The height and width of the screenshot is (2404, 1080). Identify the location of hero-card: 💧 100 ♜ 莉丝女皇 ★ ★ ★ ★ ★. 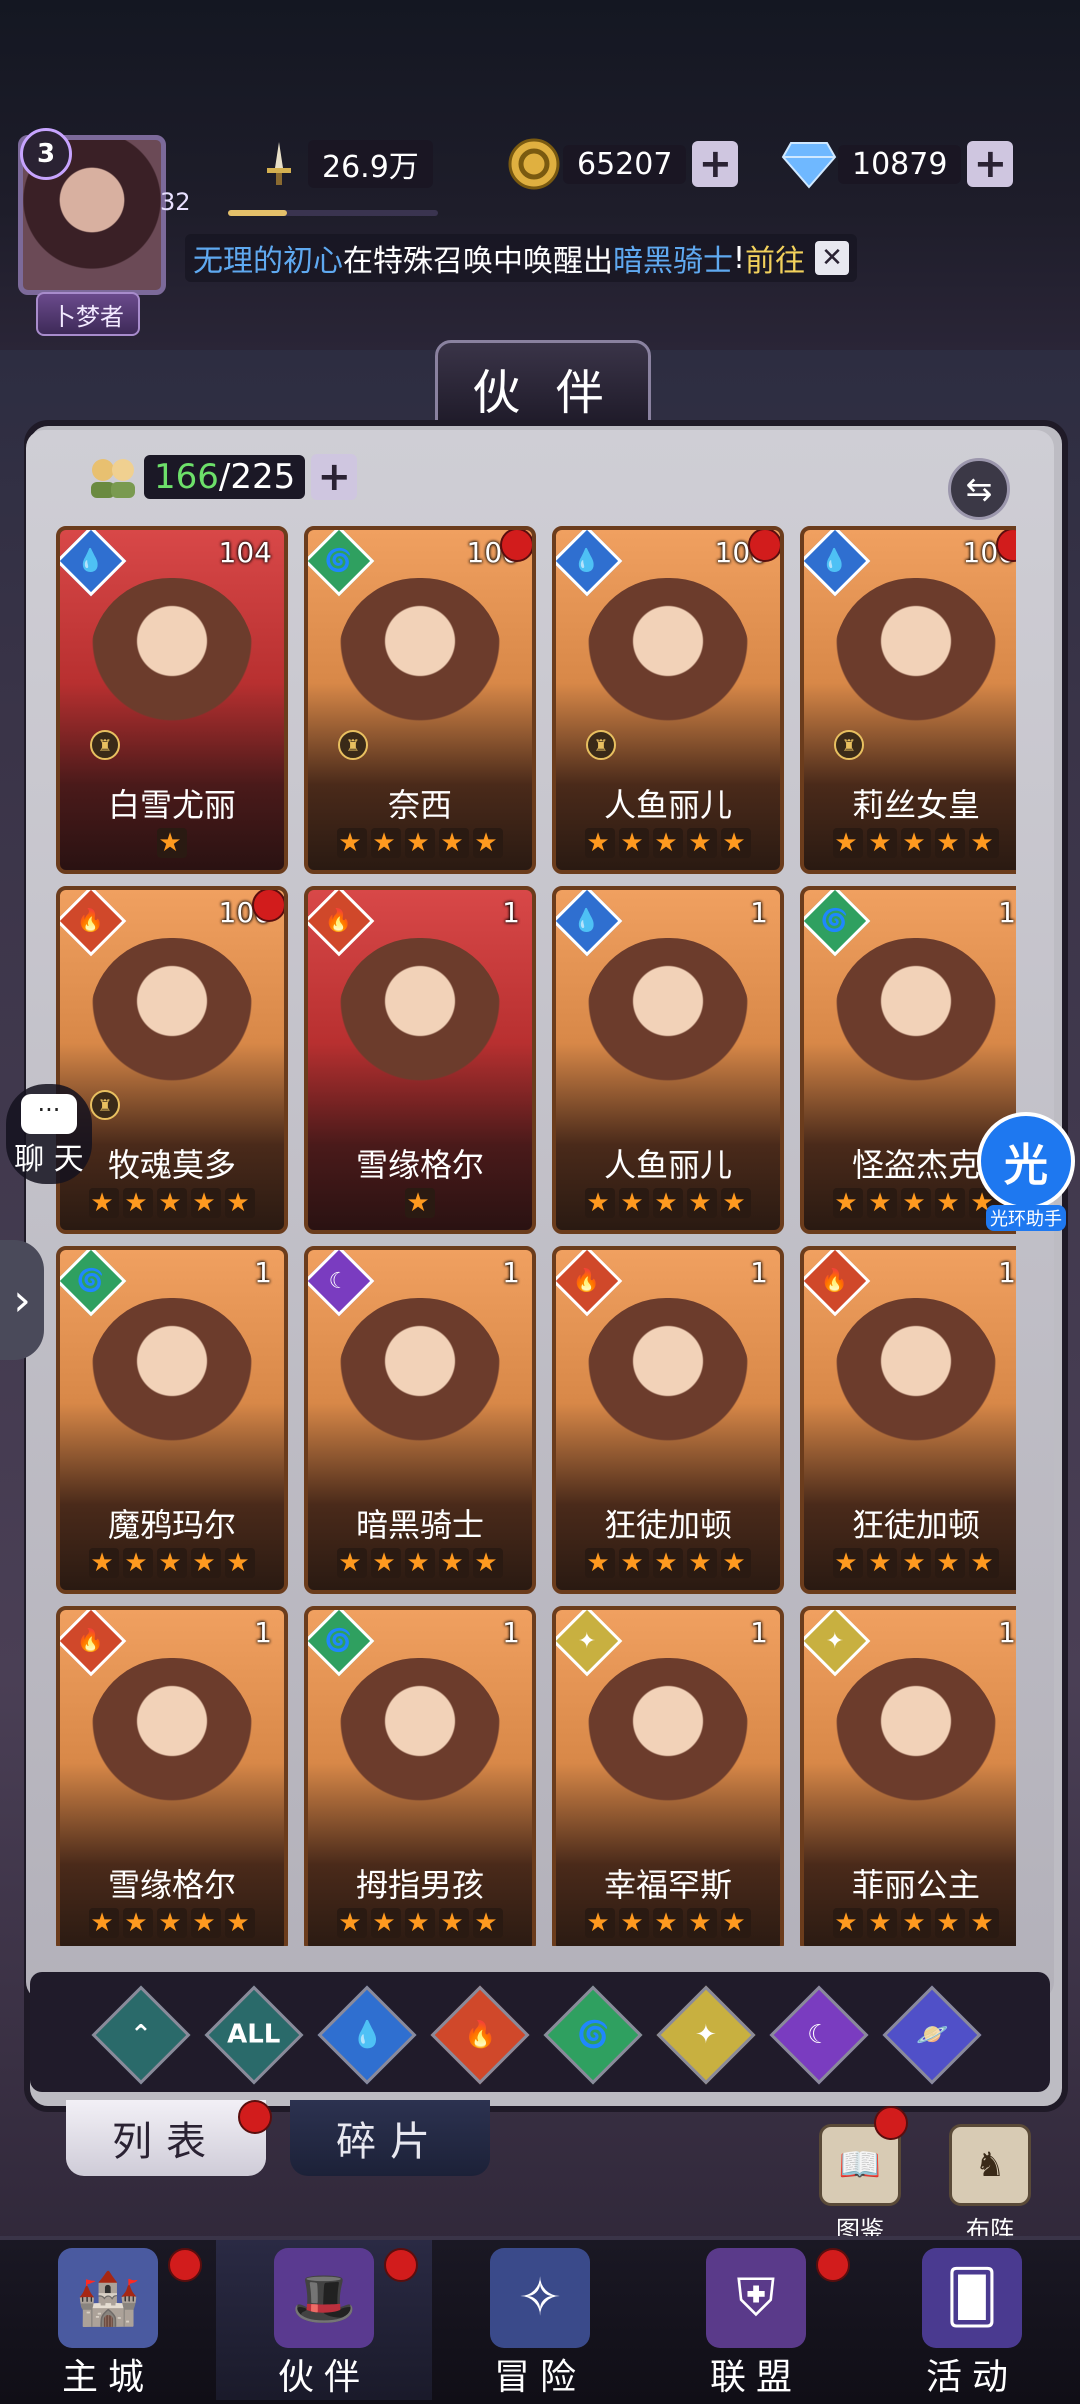
(908, 700).